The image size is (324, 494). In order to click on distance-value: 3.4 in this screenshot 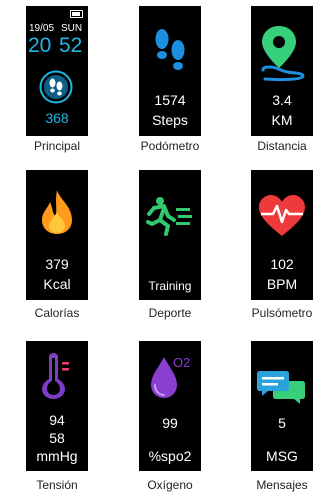, I will do `click(282, 100)`.